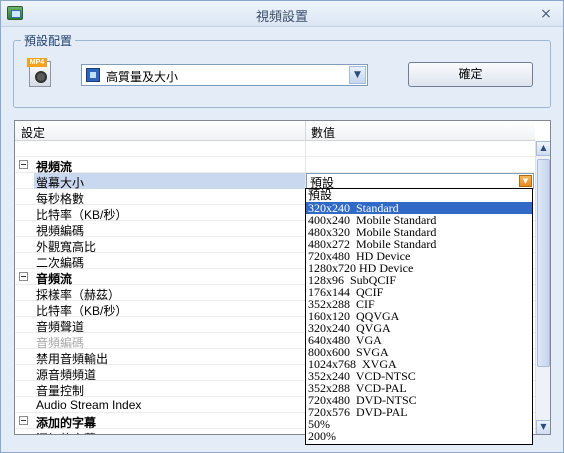 This screenshot has height=453, width=564. What do you see at coordinates (41, 77) in the screenshot?
I see `mp4-reel` at bounding box center [41, 77].